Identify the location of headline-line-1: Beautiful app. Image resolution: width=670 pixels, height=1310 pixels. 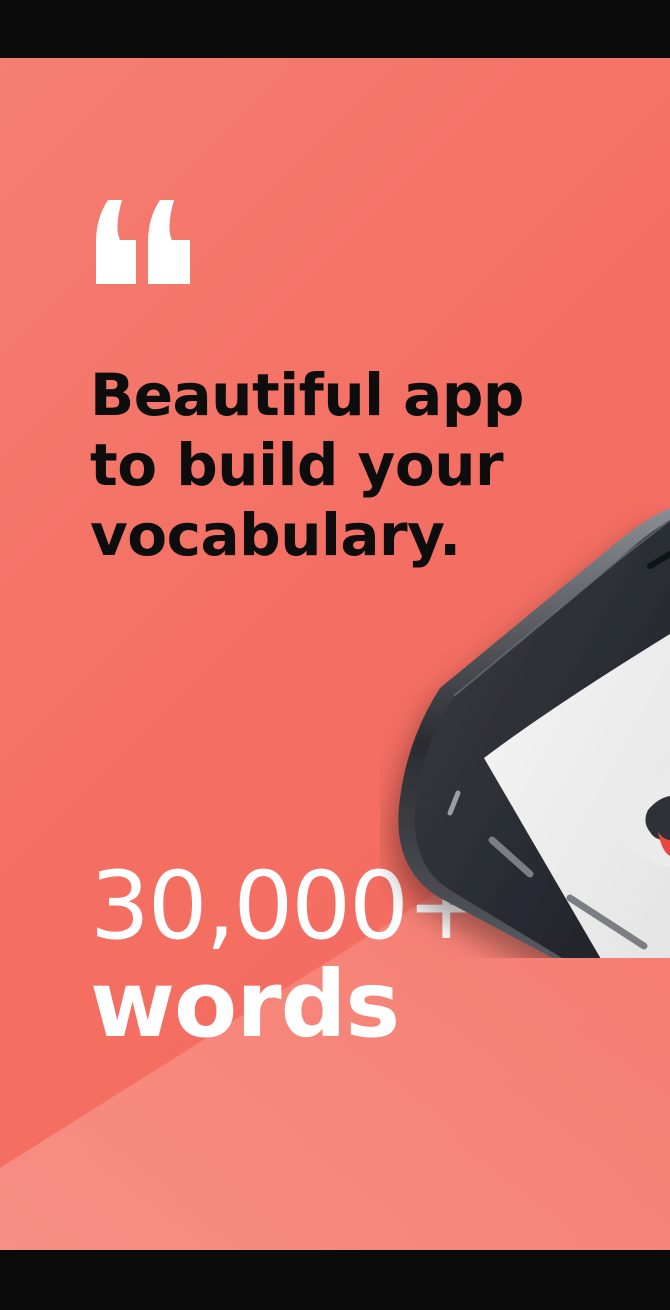
(307, 395).